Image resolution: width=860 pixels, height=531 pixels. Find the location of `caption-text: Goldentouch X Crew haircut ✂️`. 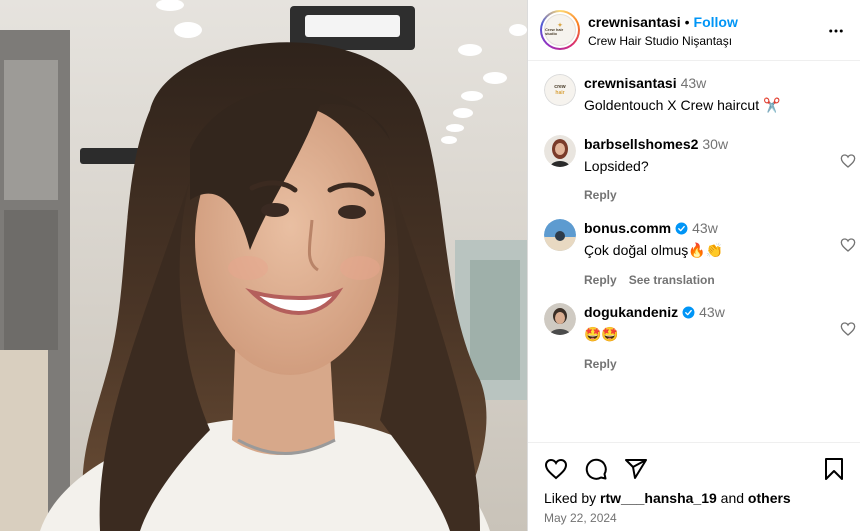

caption-text: Goldentouch X Crew haircut ✂️ is located at coordinates (682, 105).